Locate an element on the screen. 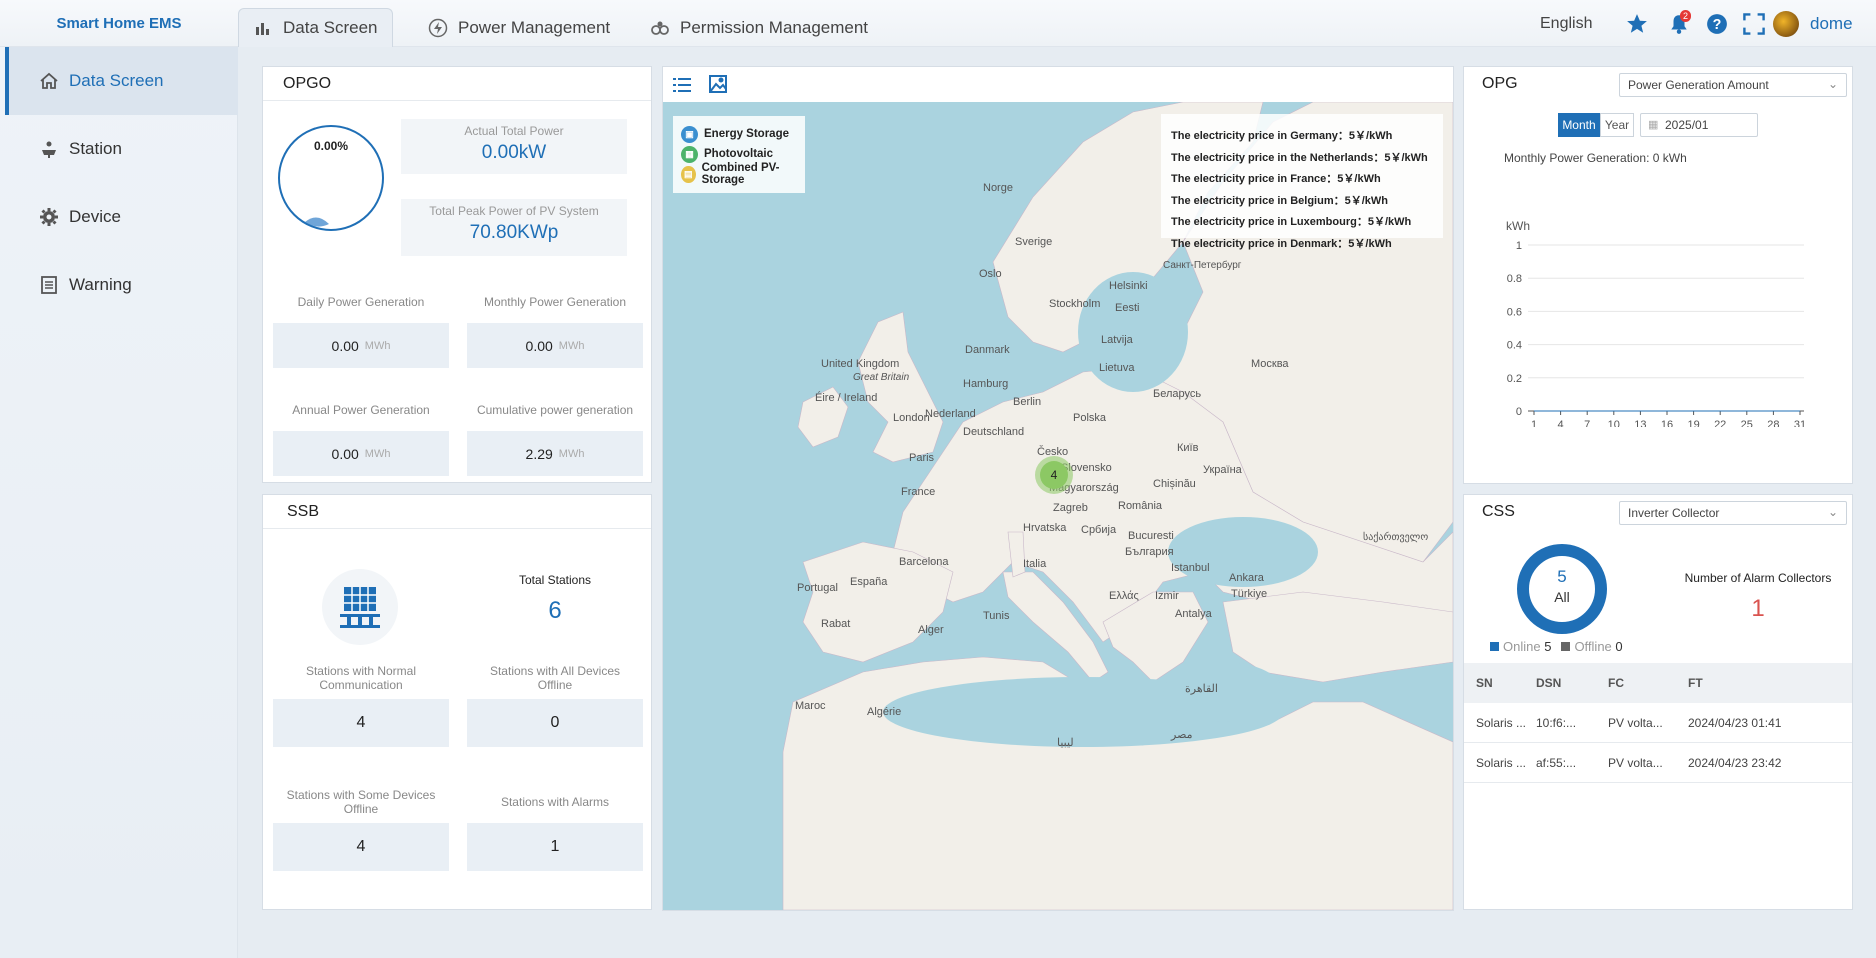 The image size is (1876, 958). notifications-button: 2 is located at coordinates (1680, 23).